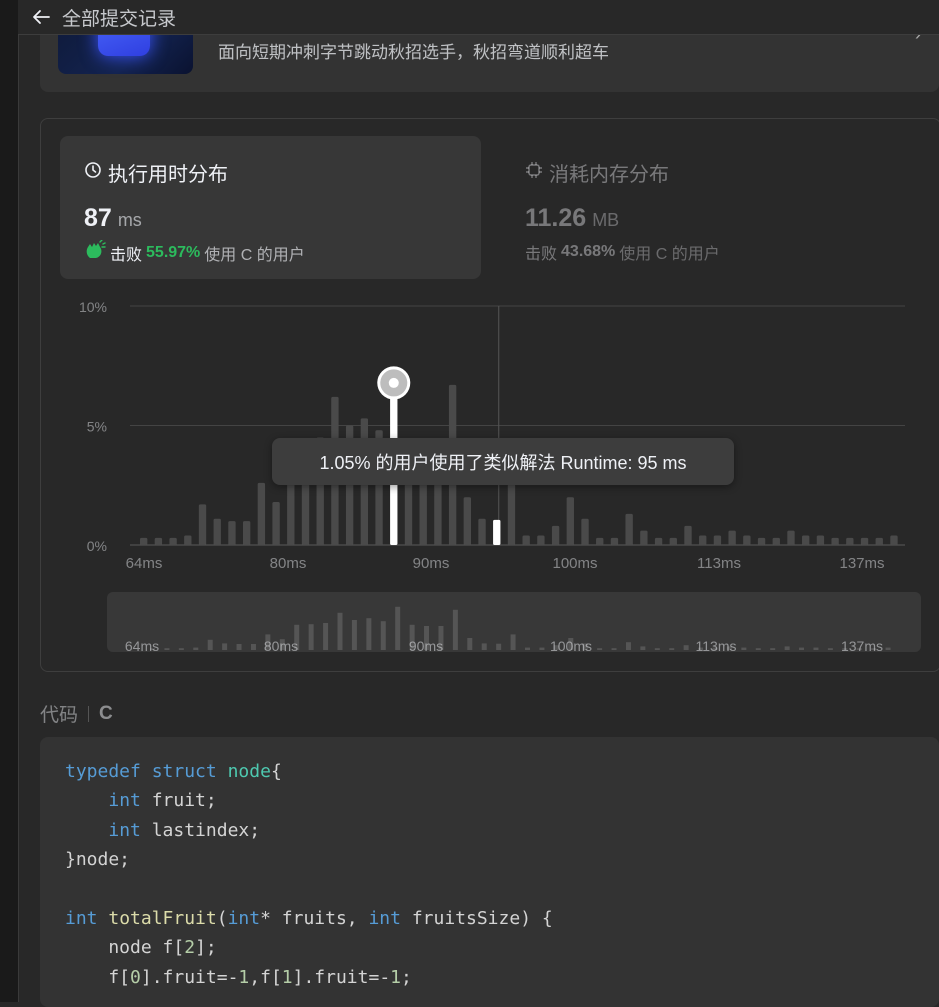  Describe the element at coordinates (59, 715) in the screenshot. I see `code-label: 代码` at that location.